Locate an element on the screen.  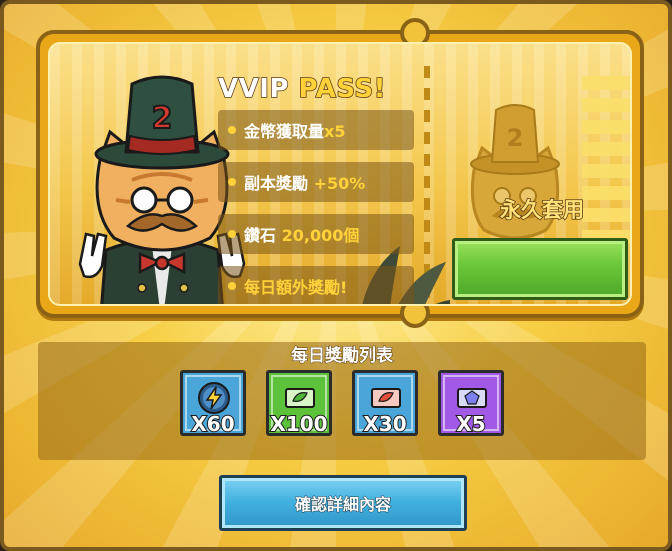
feature-diamonds: 鑽石 20,000個 is located at coordinates (316, 234).